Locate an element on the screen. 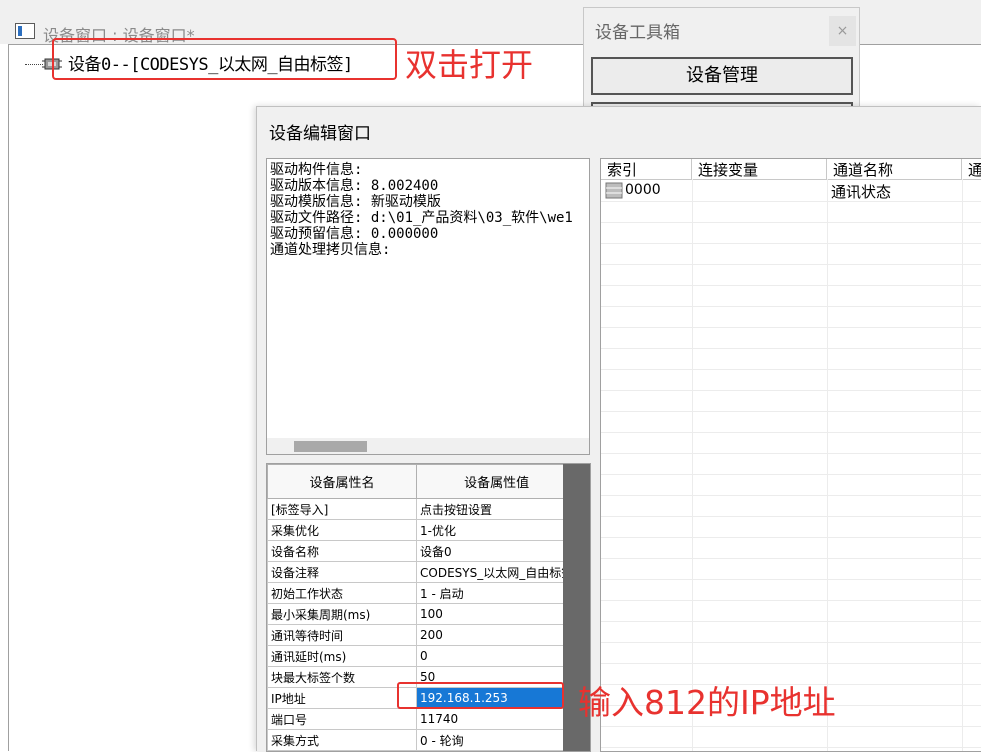 The height and width of the screenshot is (752, 981). channel-icon is located at coordinates (614, 190).